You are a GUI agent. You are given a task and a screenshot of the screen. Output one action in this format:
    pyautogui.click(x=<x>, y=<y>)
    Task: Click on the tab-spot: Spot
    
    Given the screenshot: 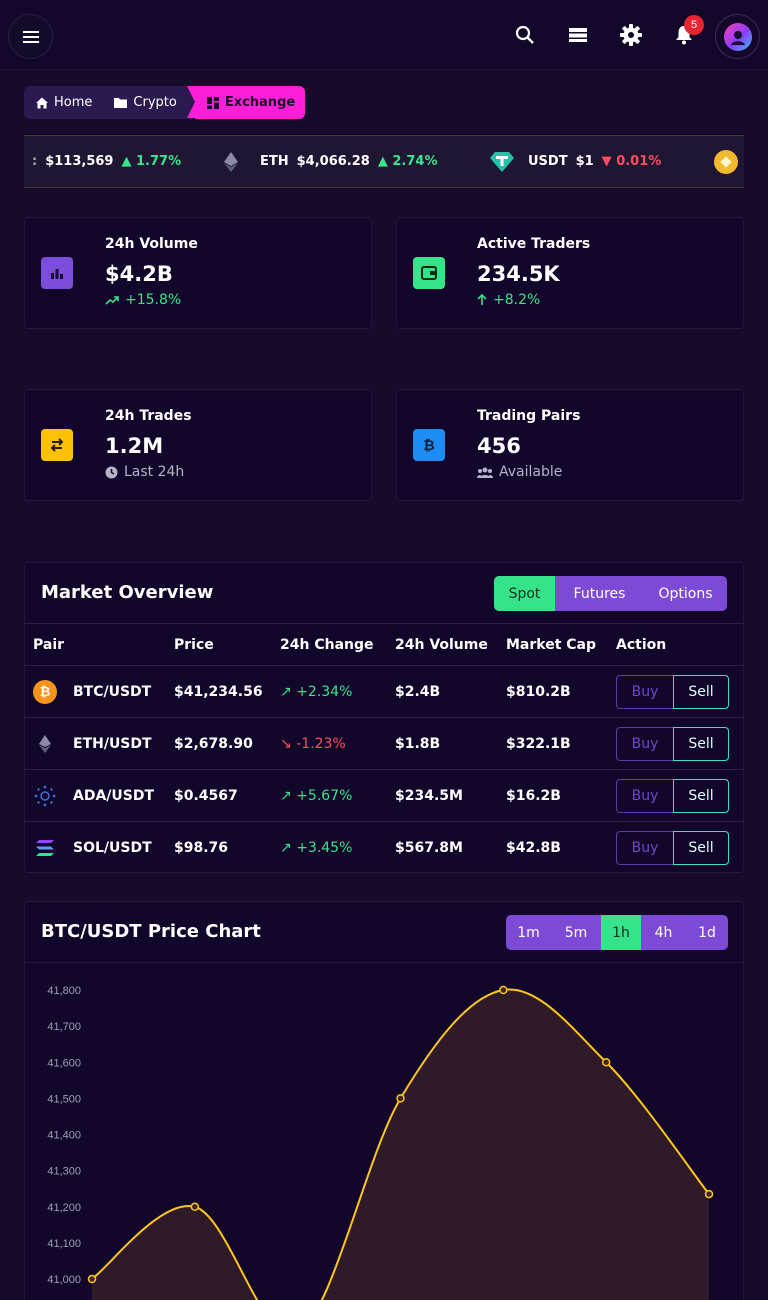 What is the action you would take?
    pyautogui.click(x=524, y=593)
    